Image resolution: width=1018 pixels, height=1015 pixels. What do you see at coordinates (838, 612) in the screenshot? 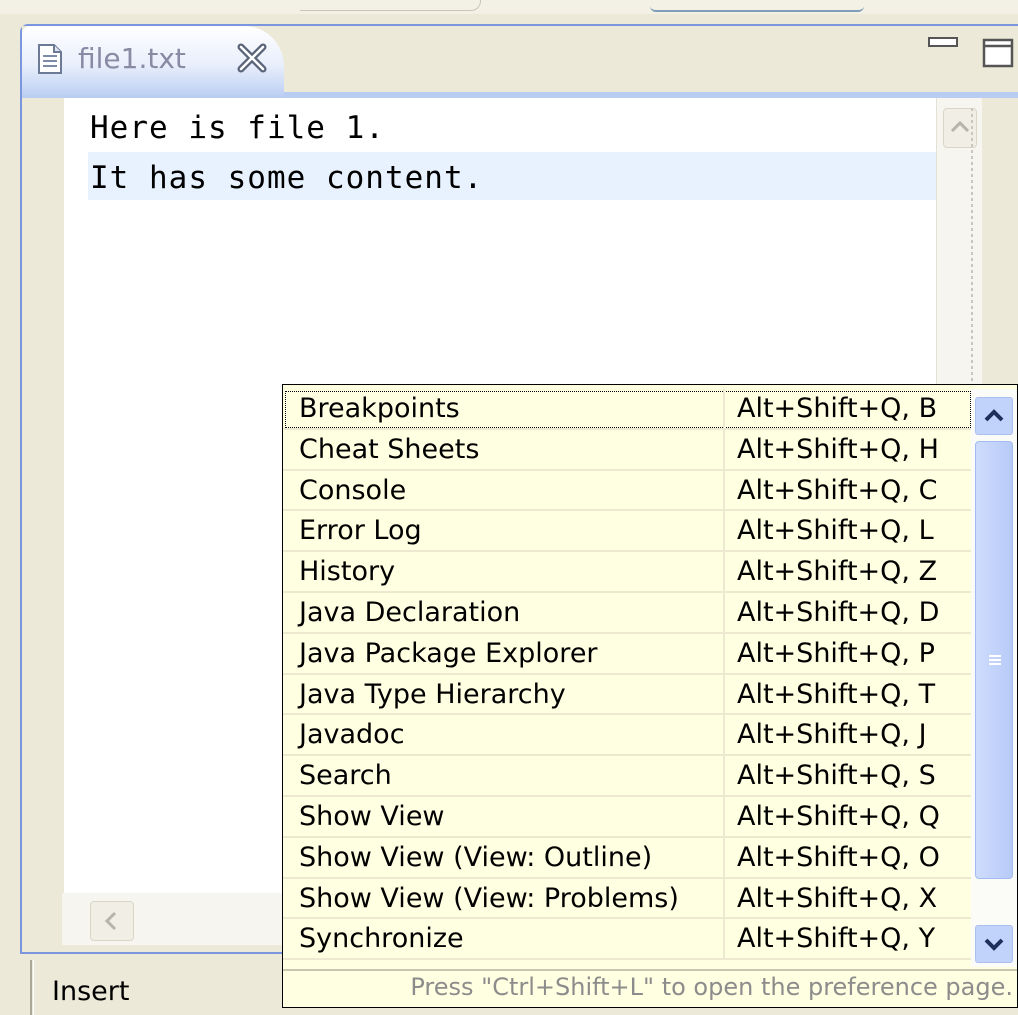
I see `quick-access-item-shortcut: Alt+Shift+Q, D` at bounding box center [838, 612].